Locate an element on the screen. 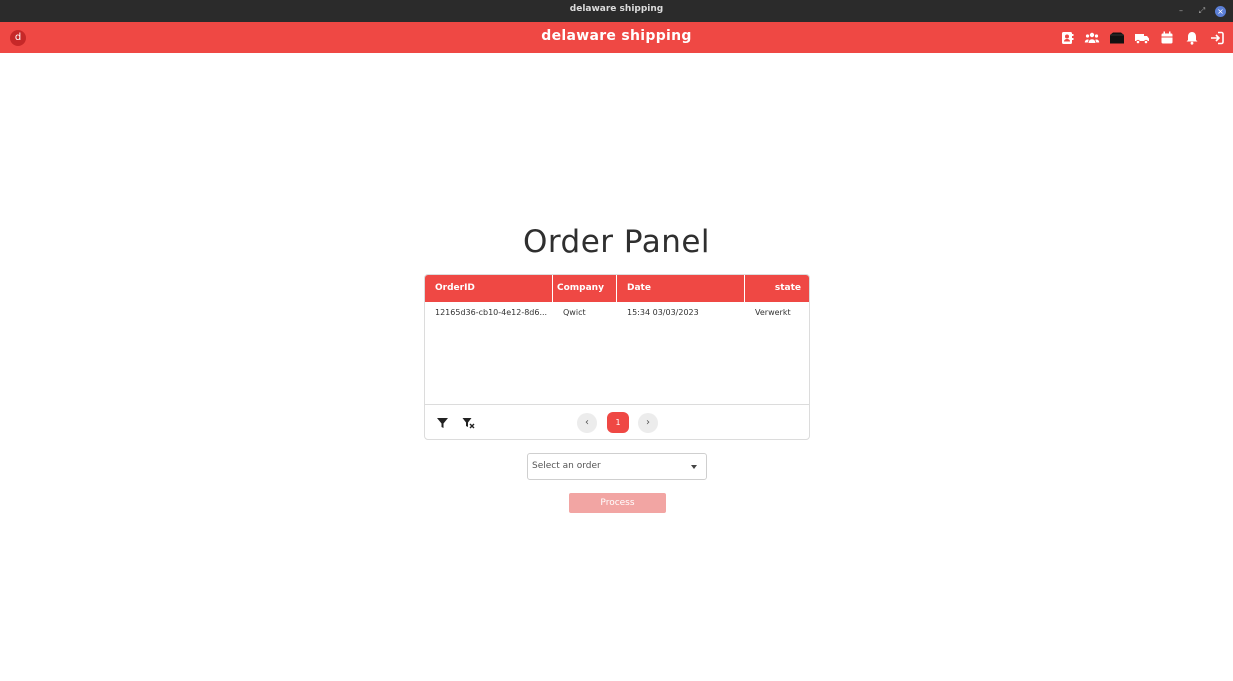 This screenshot has width=1233, height=681. table-header: OrderID Company Date state is located at coordinates (617, 288).